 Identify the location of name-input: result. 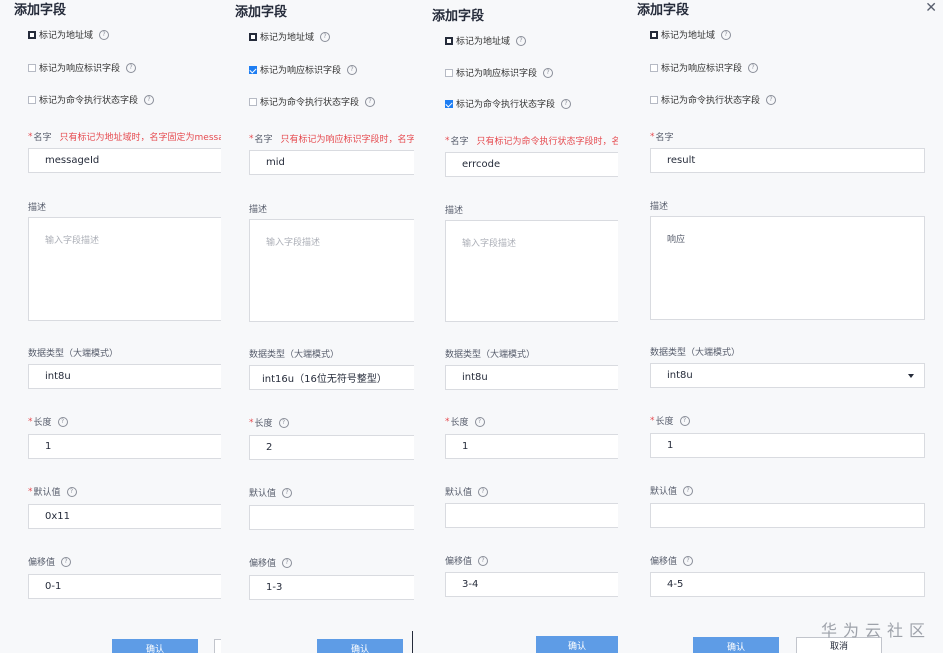
(787, 160).